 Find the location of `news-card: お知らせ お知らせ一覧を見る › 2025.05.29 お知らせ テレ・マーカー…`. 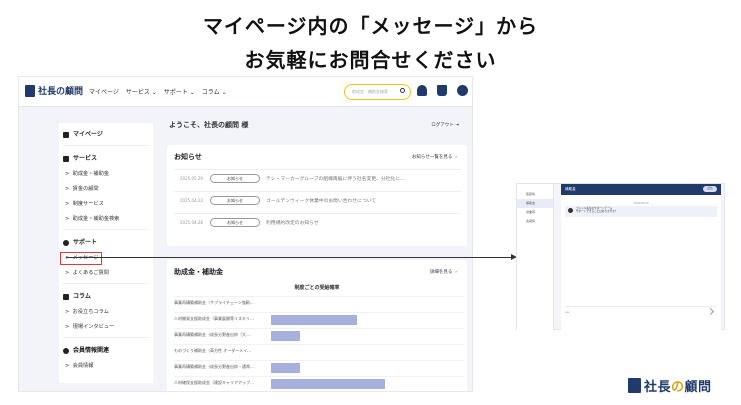

news-card: お知らせ お知らせ一覧を見る › 2025.05.29 お知らせ テレ・マーカー… is located at coordinates (317, 195).